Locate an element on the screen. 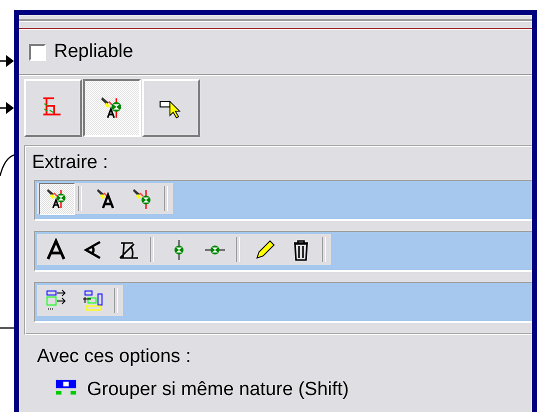  tool-button is located at coordinates (57, 198).